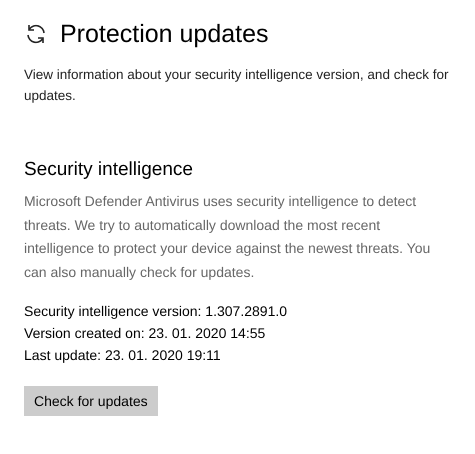 Image resolution: width=475 pixels, height=454 pixels. Describe the element at coordinates (109, 170) in the screenshot. I see `section-title: Security intelligence` at that location.